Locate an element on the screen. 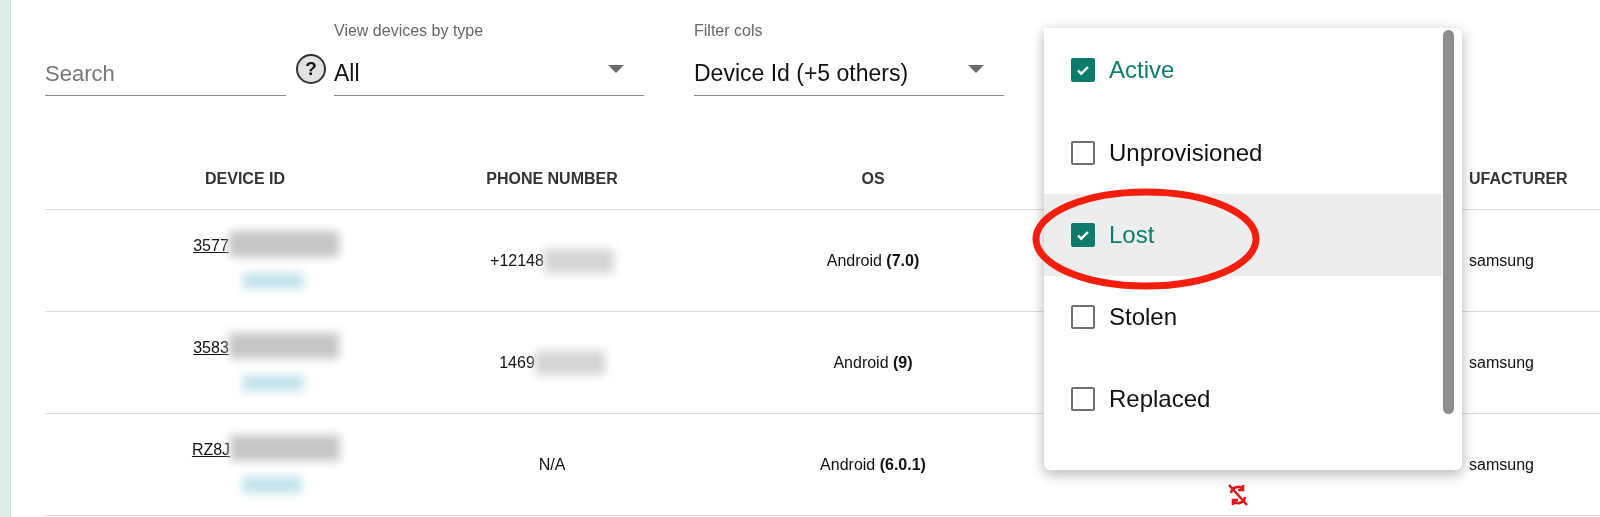 This screenshot has height=517, width=1600. column-header: PHONE NUMBER is located at coordinates (552, 179).